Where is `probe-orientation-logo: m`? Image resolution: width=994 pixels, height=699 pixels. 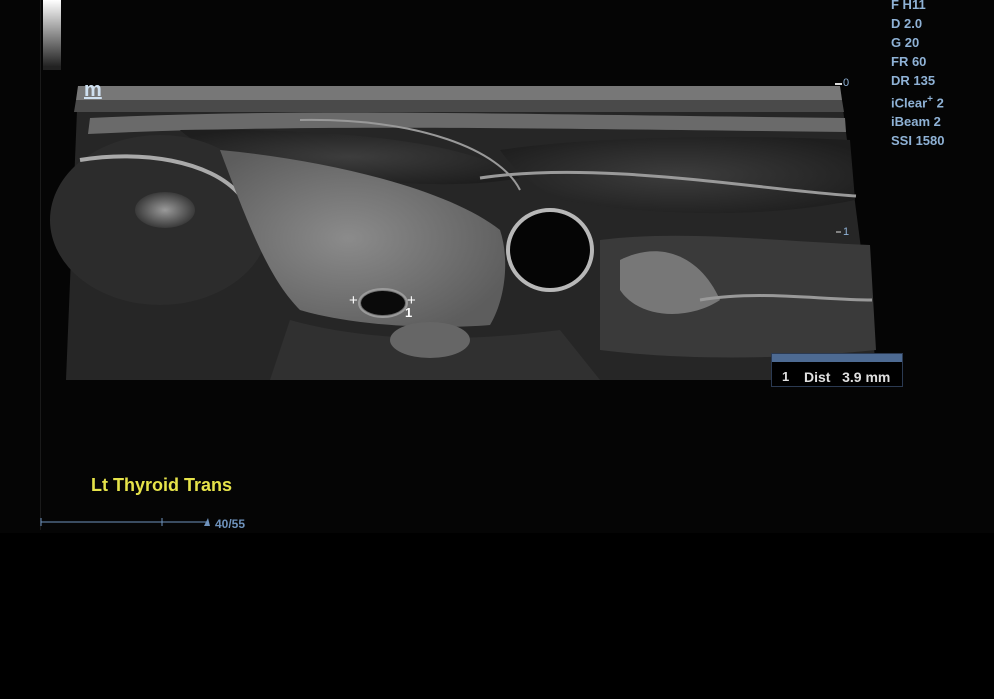
probe-orientation-logo: m is located at coordinates (93, 90).